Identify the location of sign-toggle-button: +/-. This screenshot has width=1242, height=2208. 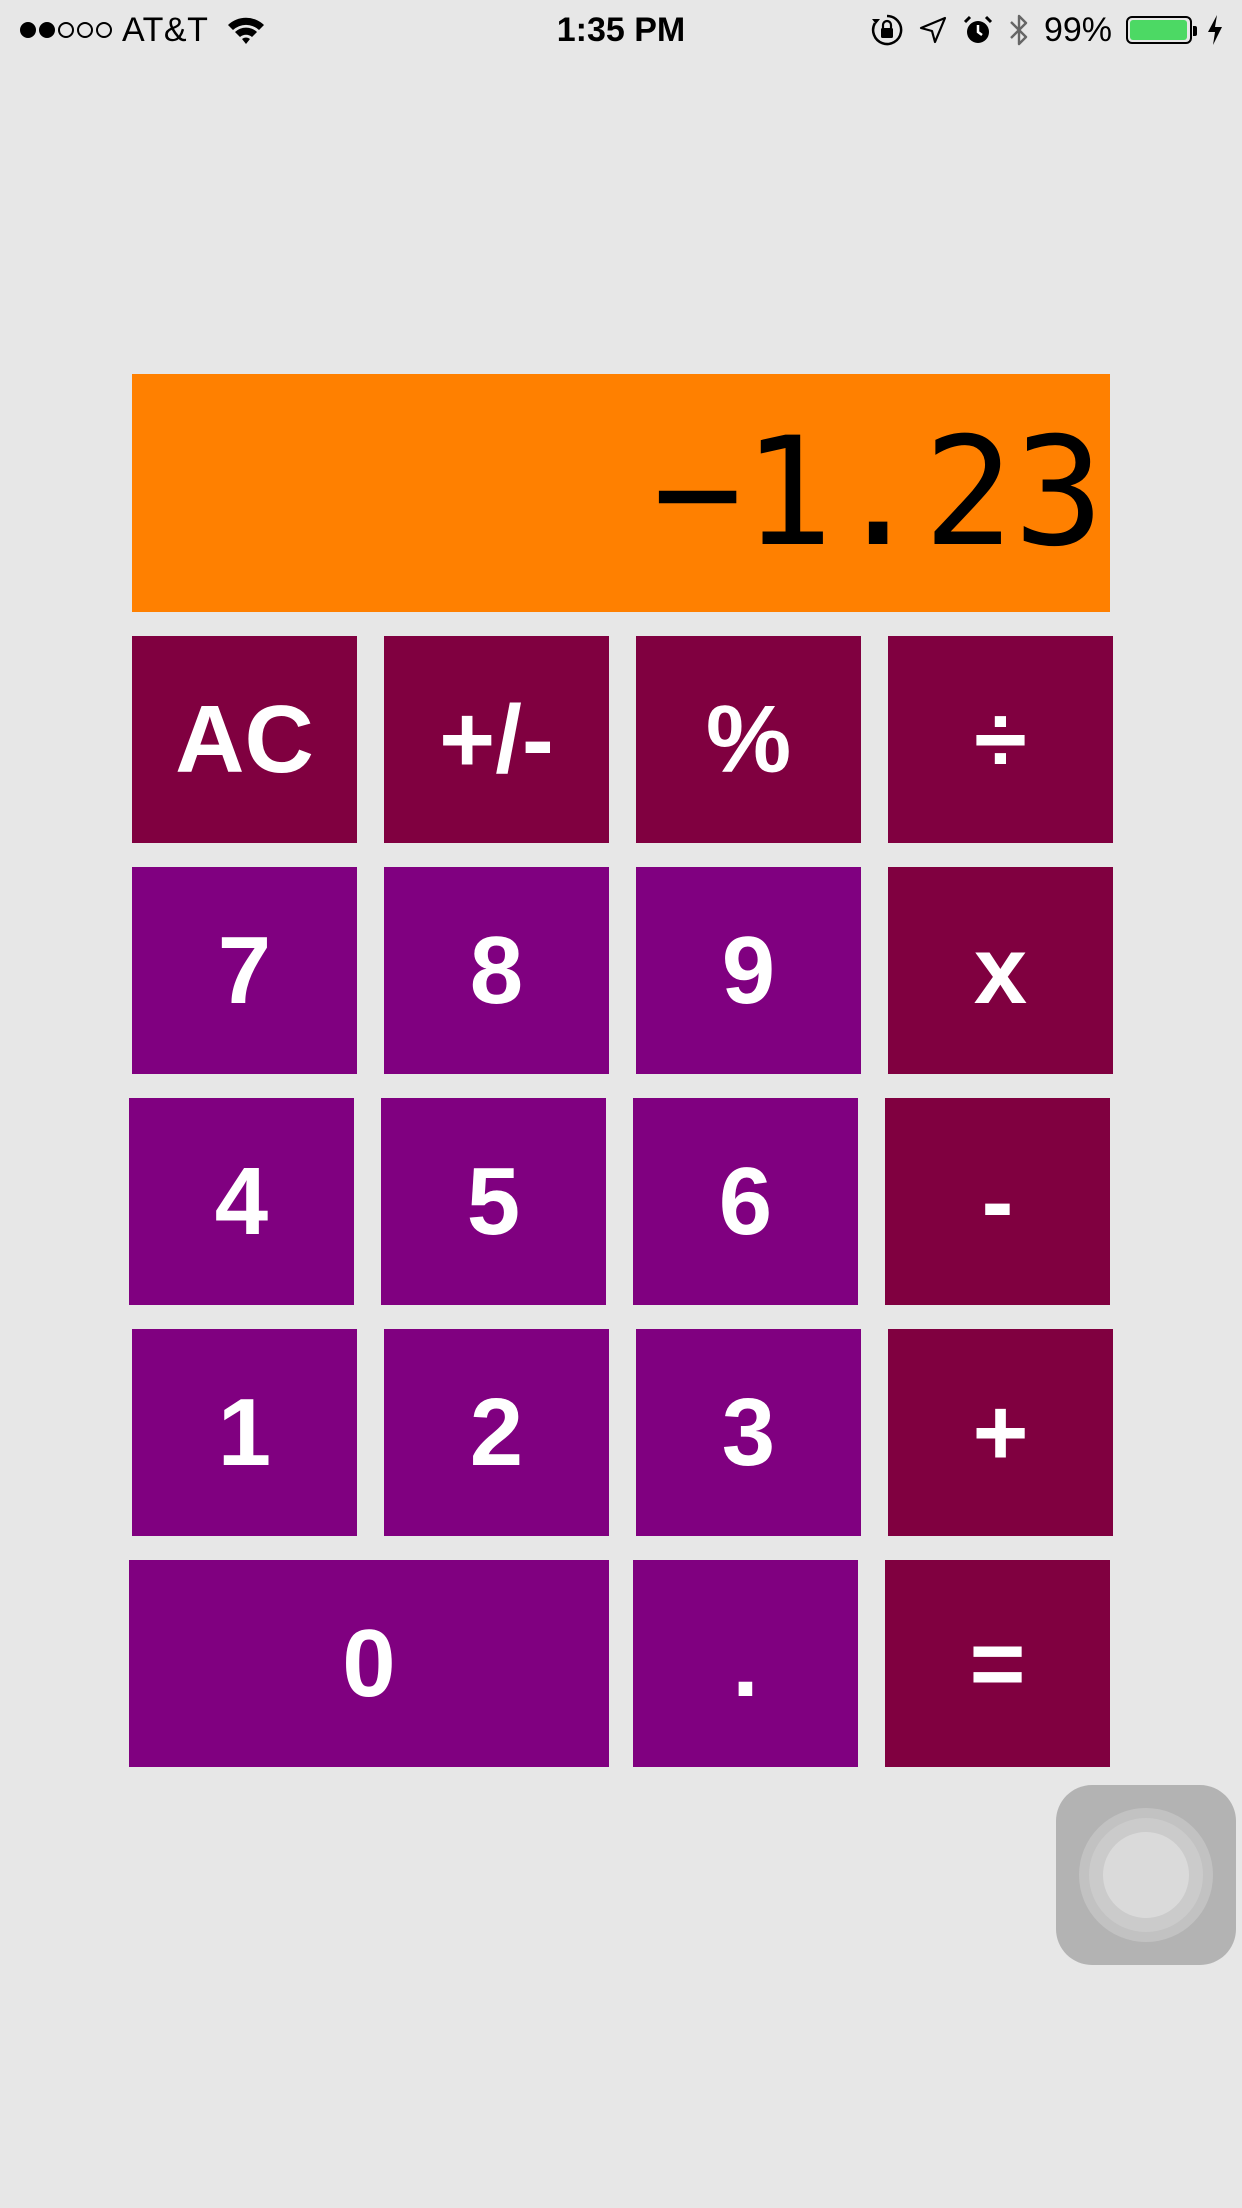
(496, 739).